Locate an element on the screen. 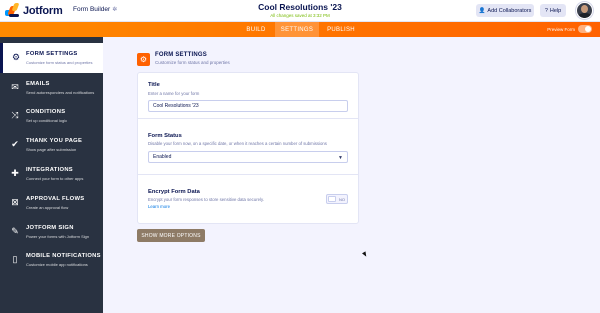 This screenshot has height=313, width=600. add-collaborators-label: Add Collaborators is located at coordinates (509, 10).